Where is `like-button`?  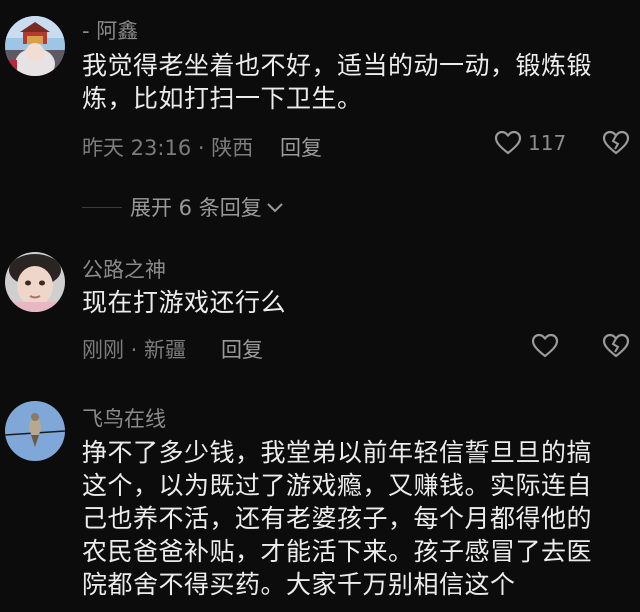 like-button is located at coordinates (545, 346).